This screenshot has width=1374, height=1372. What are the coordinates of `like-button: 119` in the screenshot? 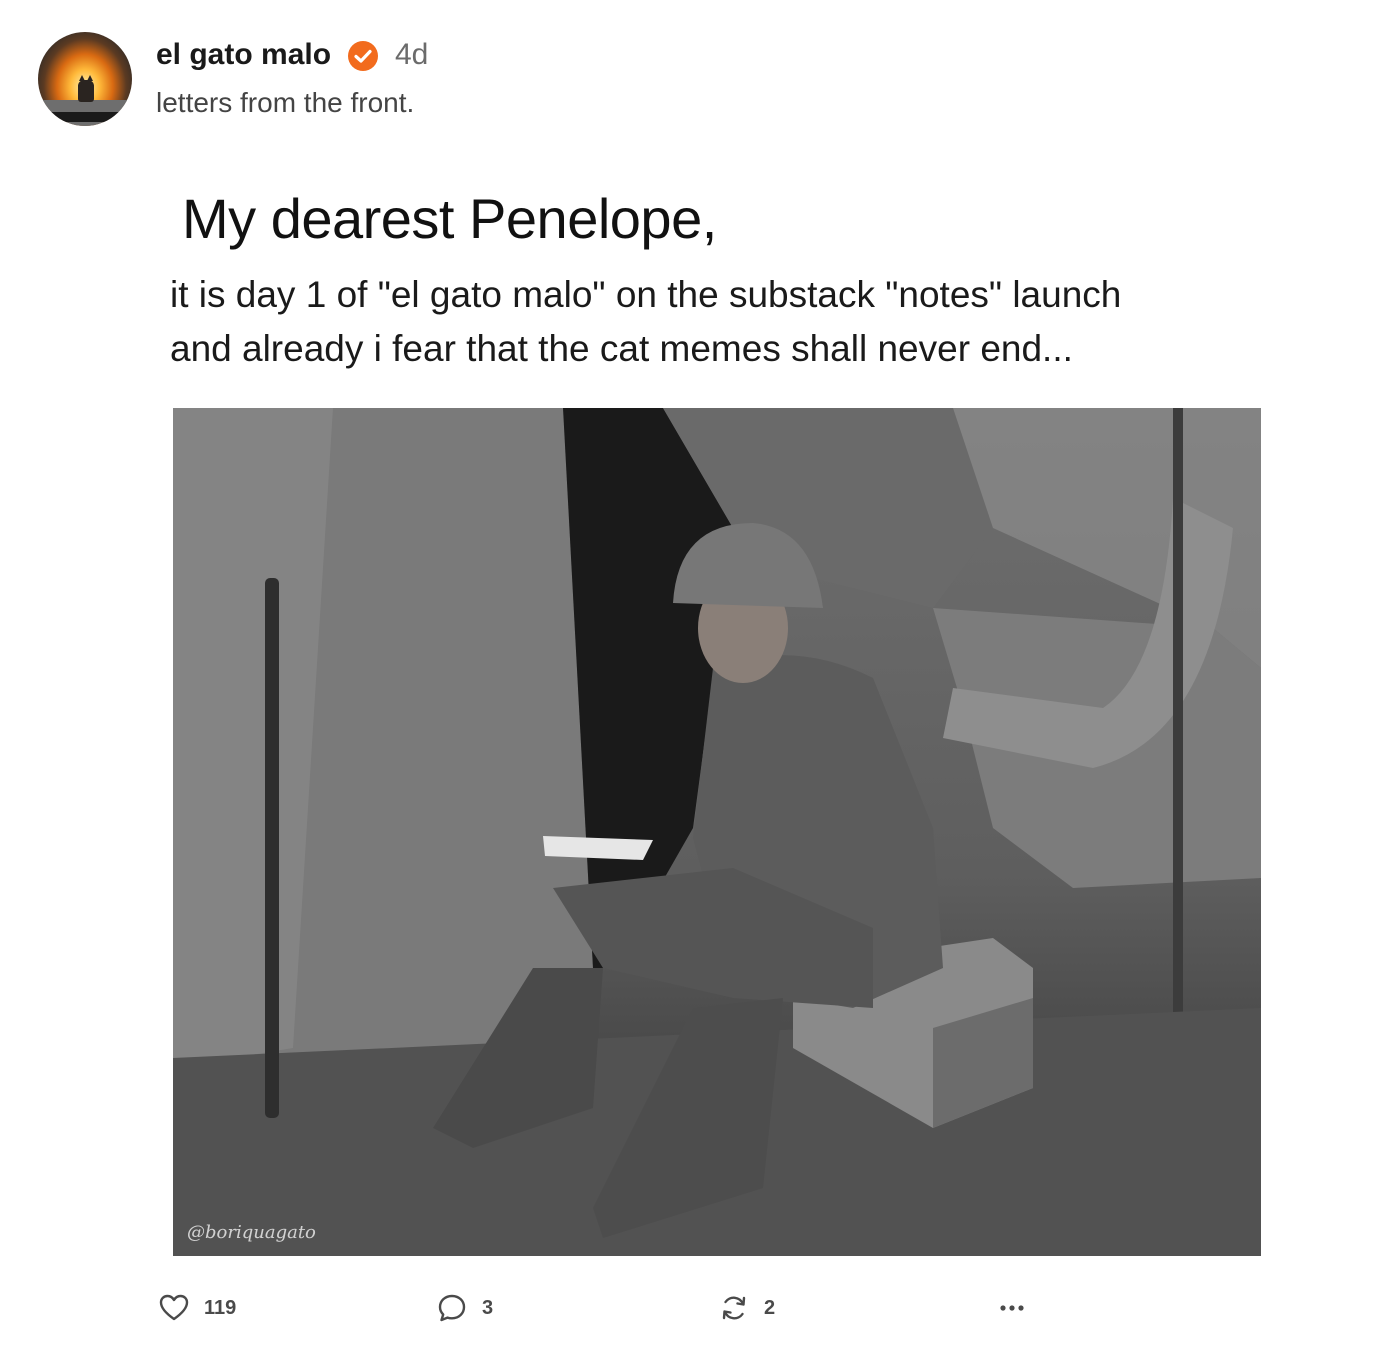 It's located at (197, 1308).